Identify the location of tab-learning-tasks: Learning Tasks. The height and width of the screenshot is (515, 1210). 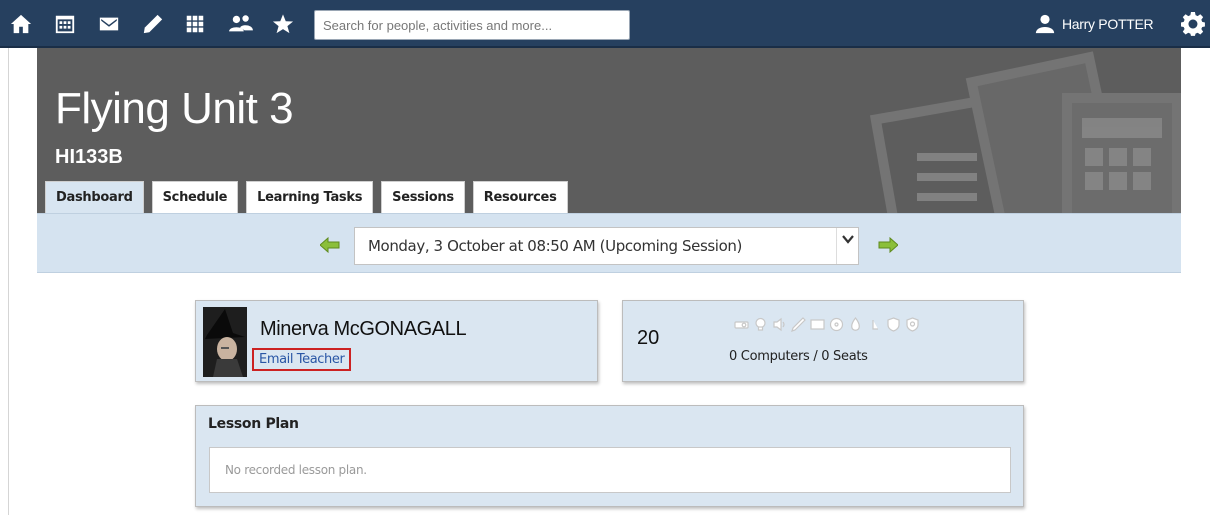
(310, 197).